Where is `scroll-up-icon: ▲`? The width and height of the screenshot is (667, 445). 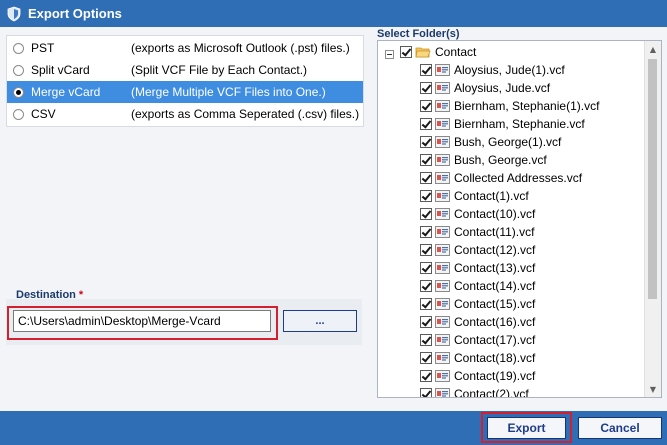 scroll-up-icon: ▲ is located at coordinates (653, 49).